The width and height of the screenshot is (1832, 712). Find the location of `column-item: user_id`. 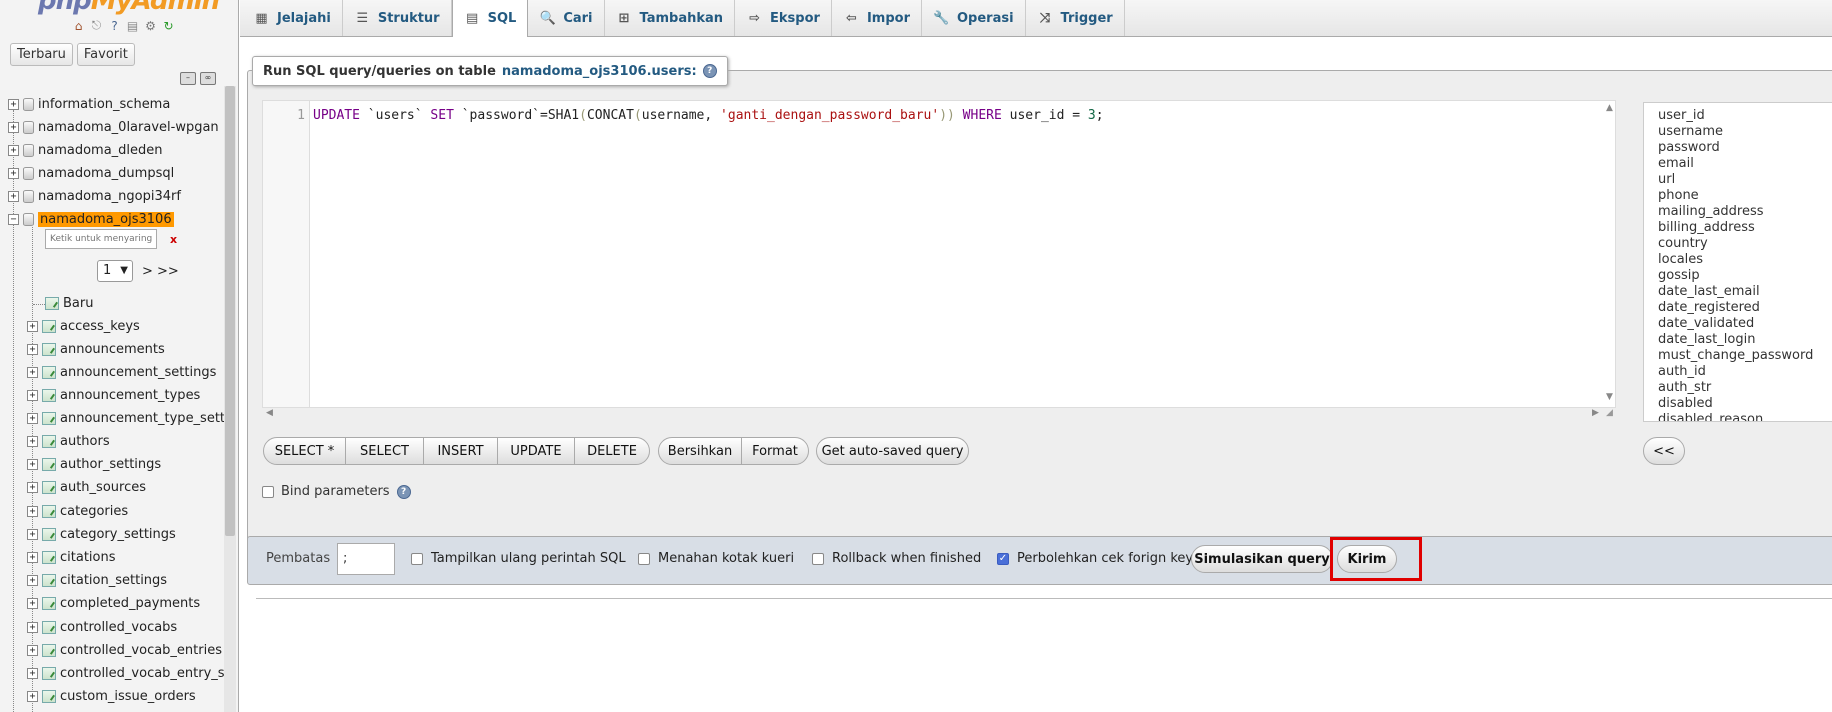

column-item: user_id is located at coordinates (1681, 115).